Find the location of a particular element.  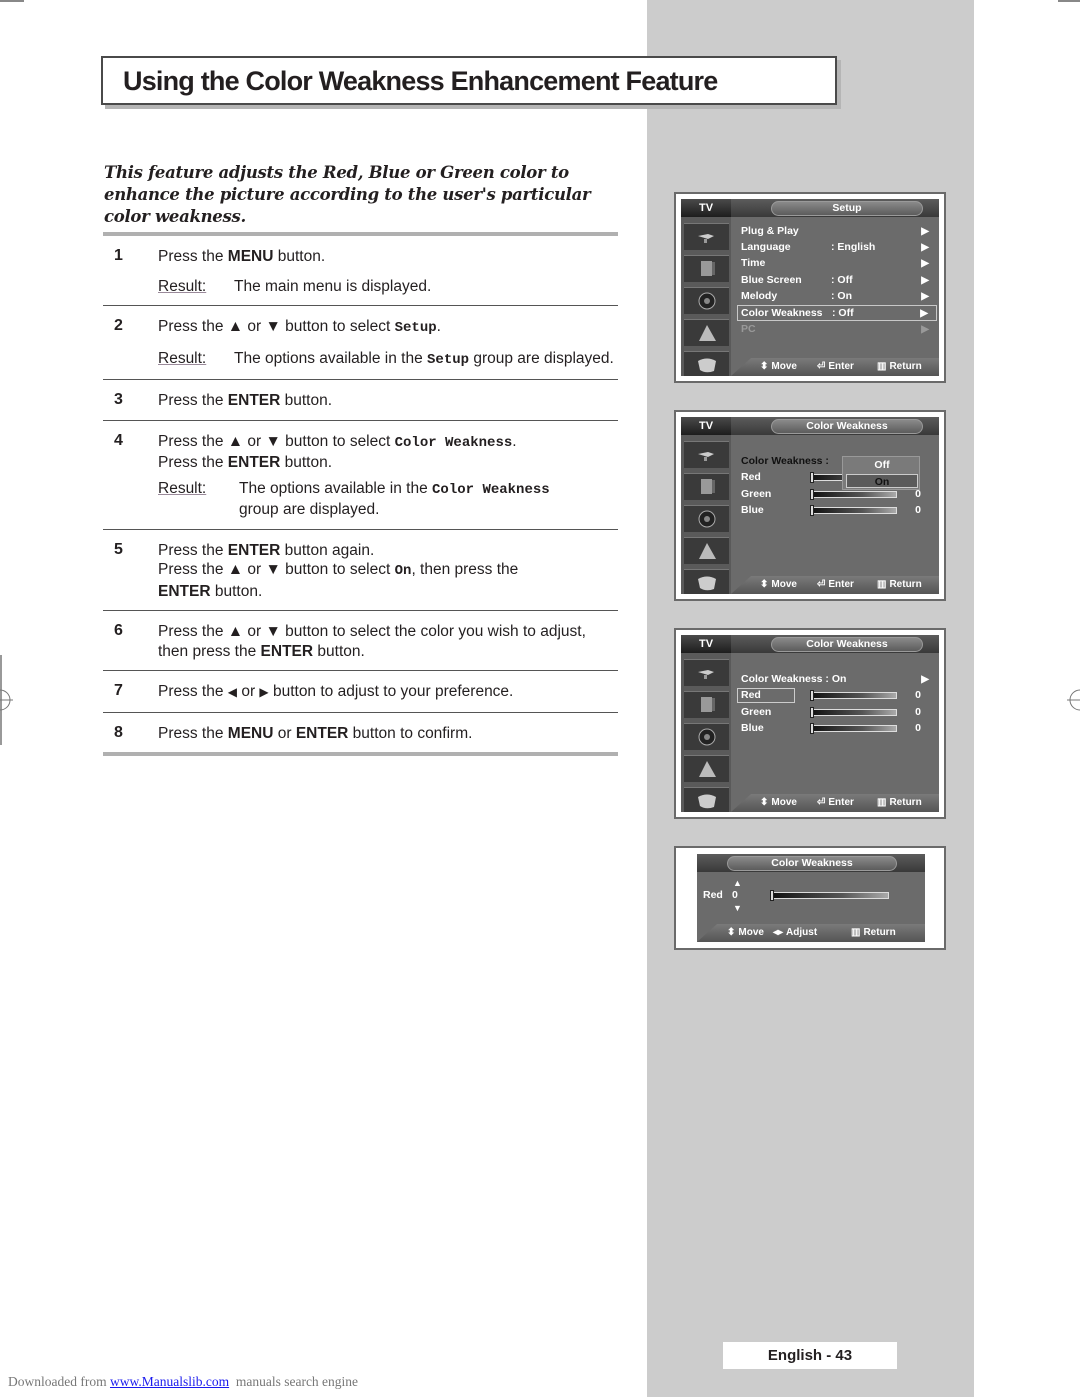

manualslib-link: www.Manualslib.com is located at coordinates (169, 1381).